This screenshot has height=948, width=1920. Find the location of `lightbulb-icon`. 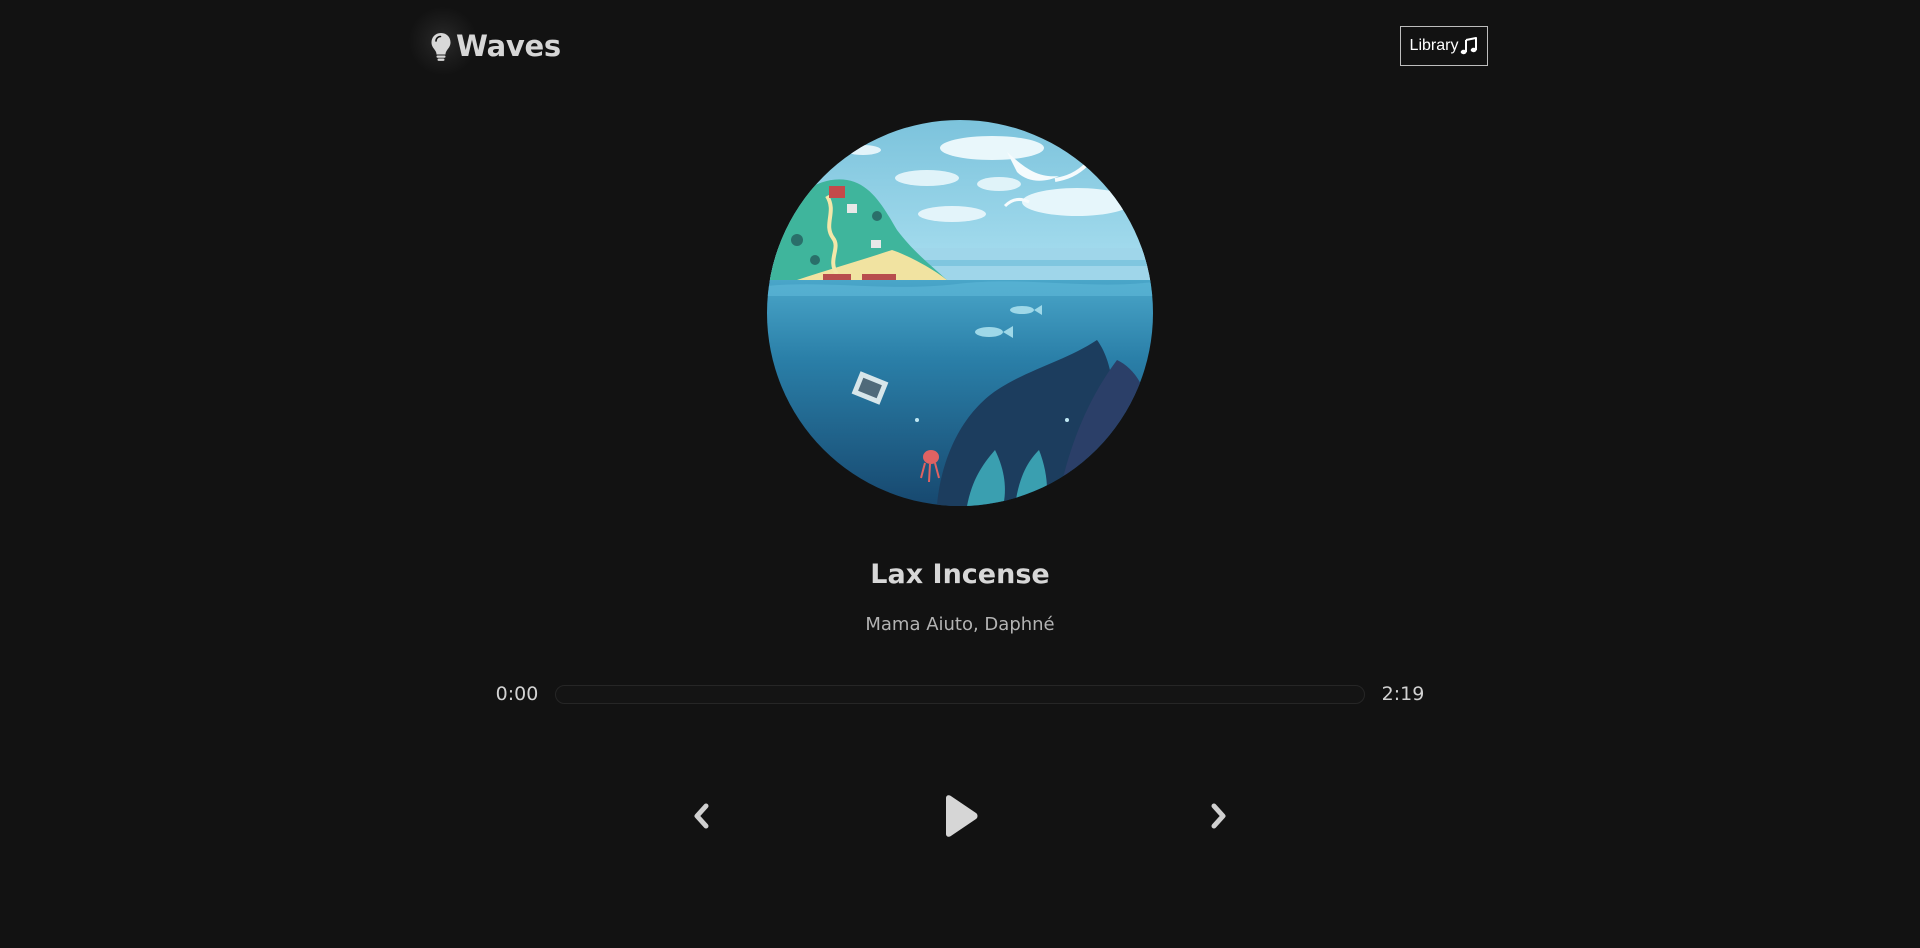

lightbulb-icon is located at coordinates (443, 41).